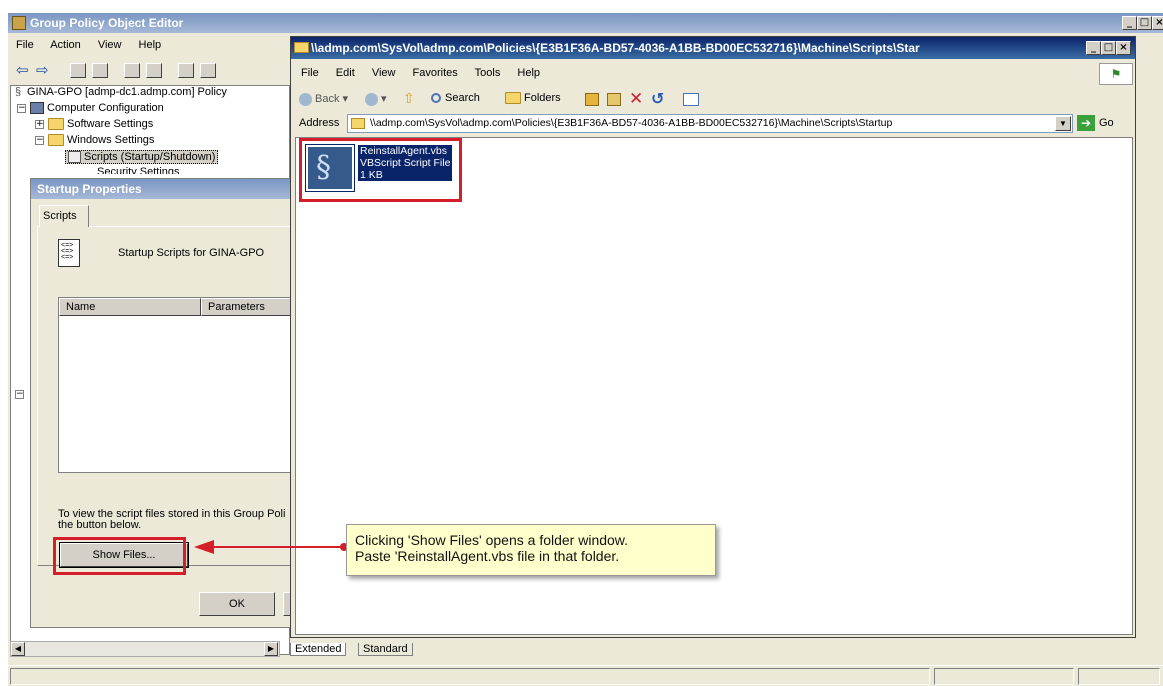  I want to click on callout-arrow, so click(271, 547).